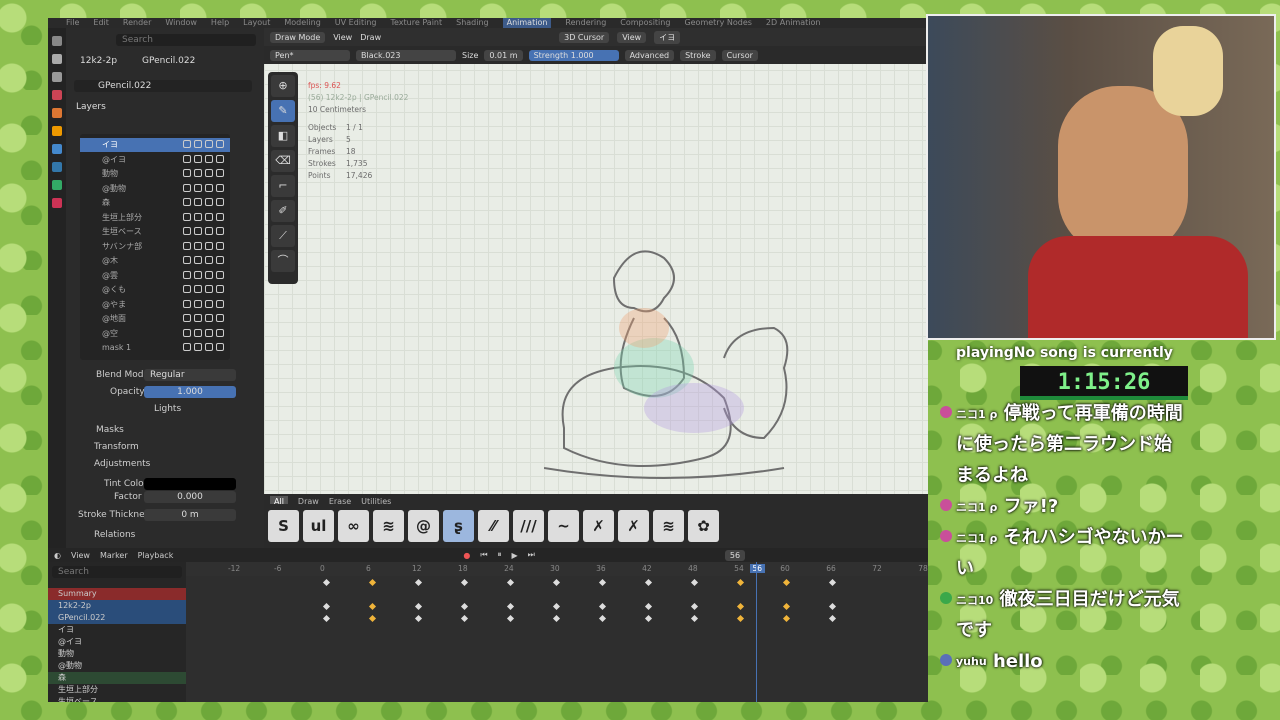  What do you see at coordinates (91, 107) in the screenshot?
I see `layers-heading: Layers` at bounding box center [91, 107].